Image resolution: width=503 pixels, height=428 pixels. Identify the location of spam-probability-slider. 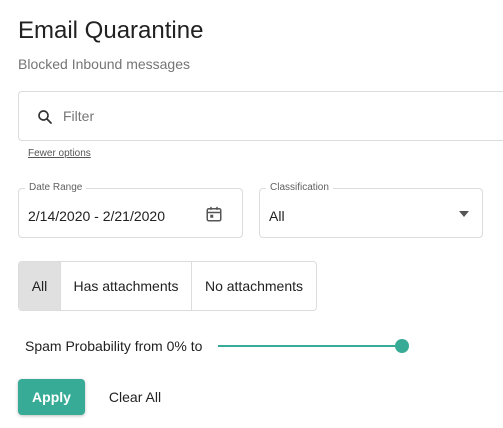
(313, 346).